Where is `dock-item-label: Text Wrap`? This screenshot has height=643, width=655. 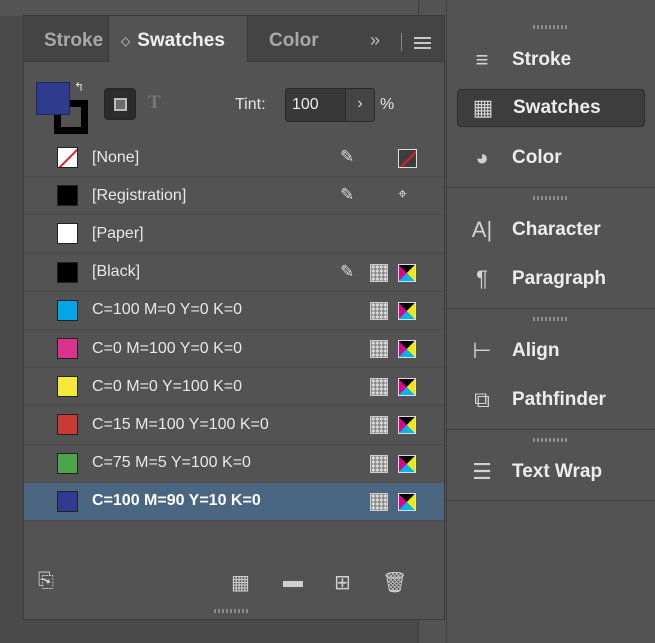
dock-item-label: Text Wrap is located at coordinates (557, 471).